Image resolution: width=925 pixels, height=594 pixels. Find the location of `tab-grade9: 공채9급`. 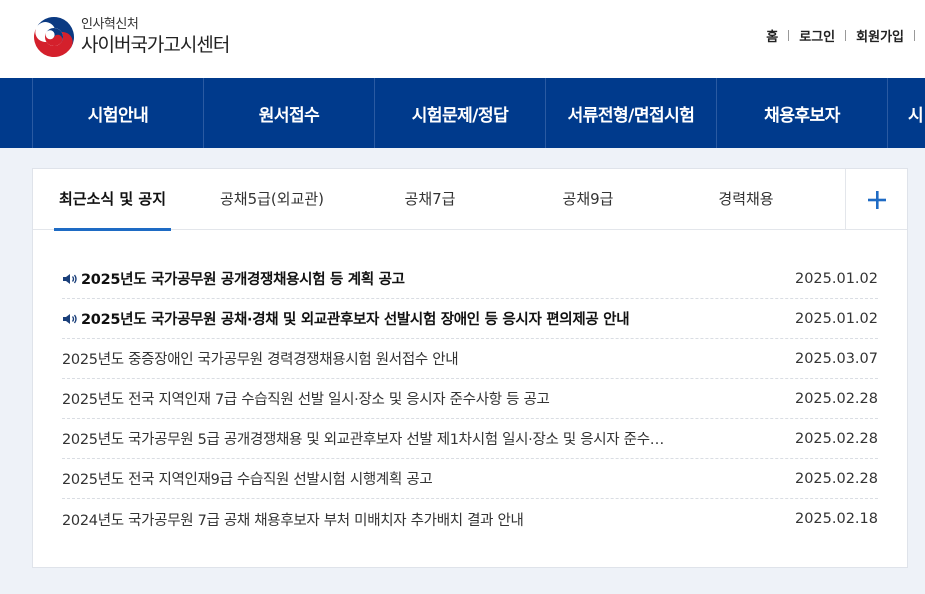

tab-grade9: 공채9급 is located at coordinates (588, 199).